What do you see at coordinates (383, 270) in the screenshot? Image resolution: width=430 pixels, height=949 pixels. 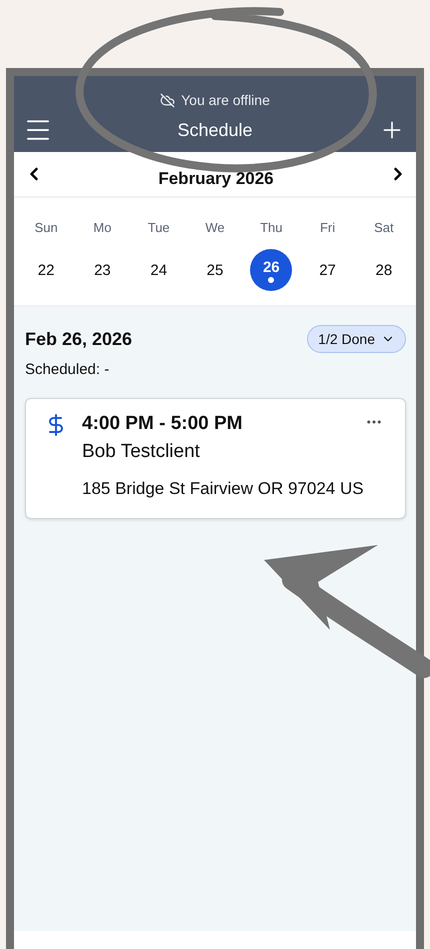 I see `calendar-day: 28` at bounding box center [383, 270].